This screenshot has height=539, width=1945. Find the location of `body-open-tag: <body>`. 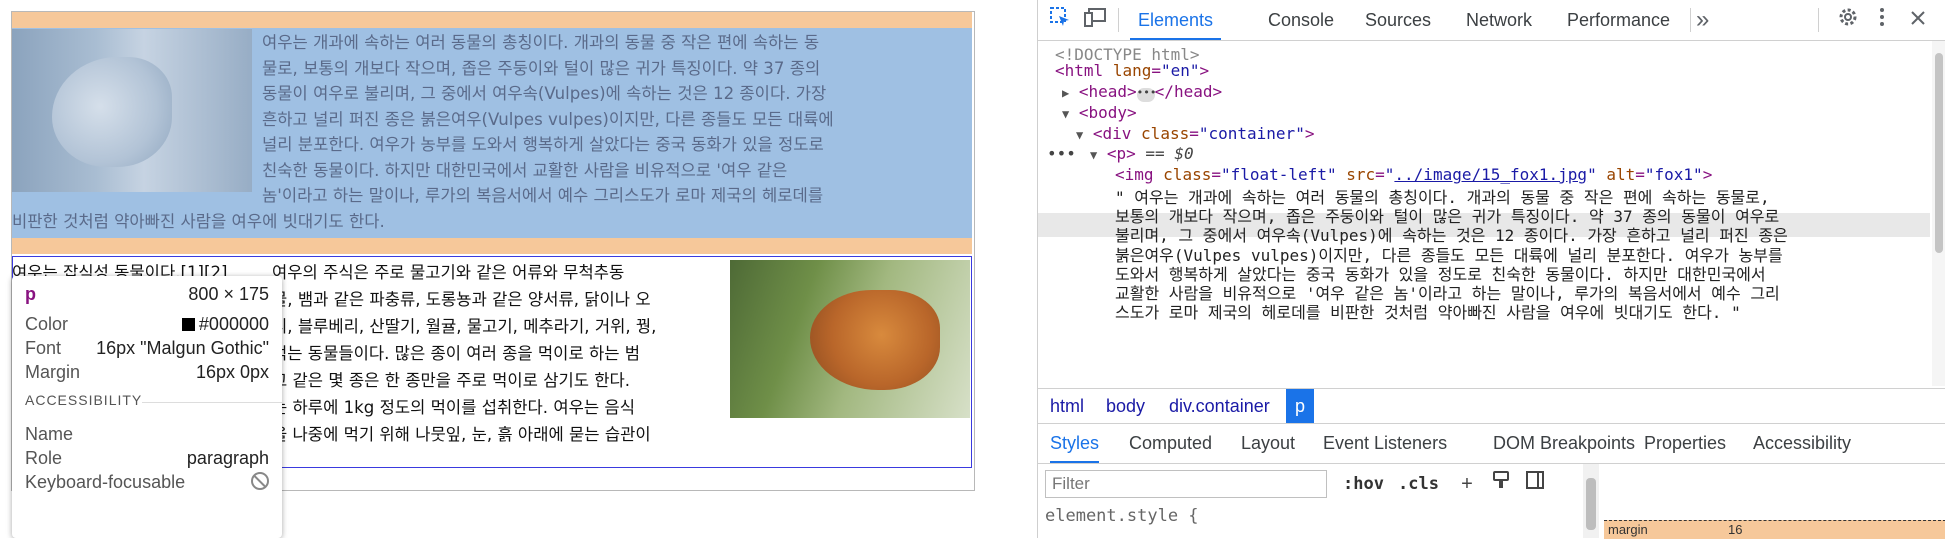

body-open-tag: <body> is located at coordinates (1107, 112).